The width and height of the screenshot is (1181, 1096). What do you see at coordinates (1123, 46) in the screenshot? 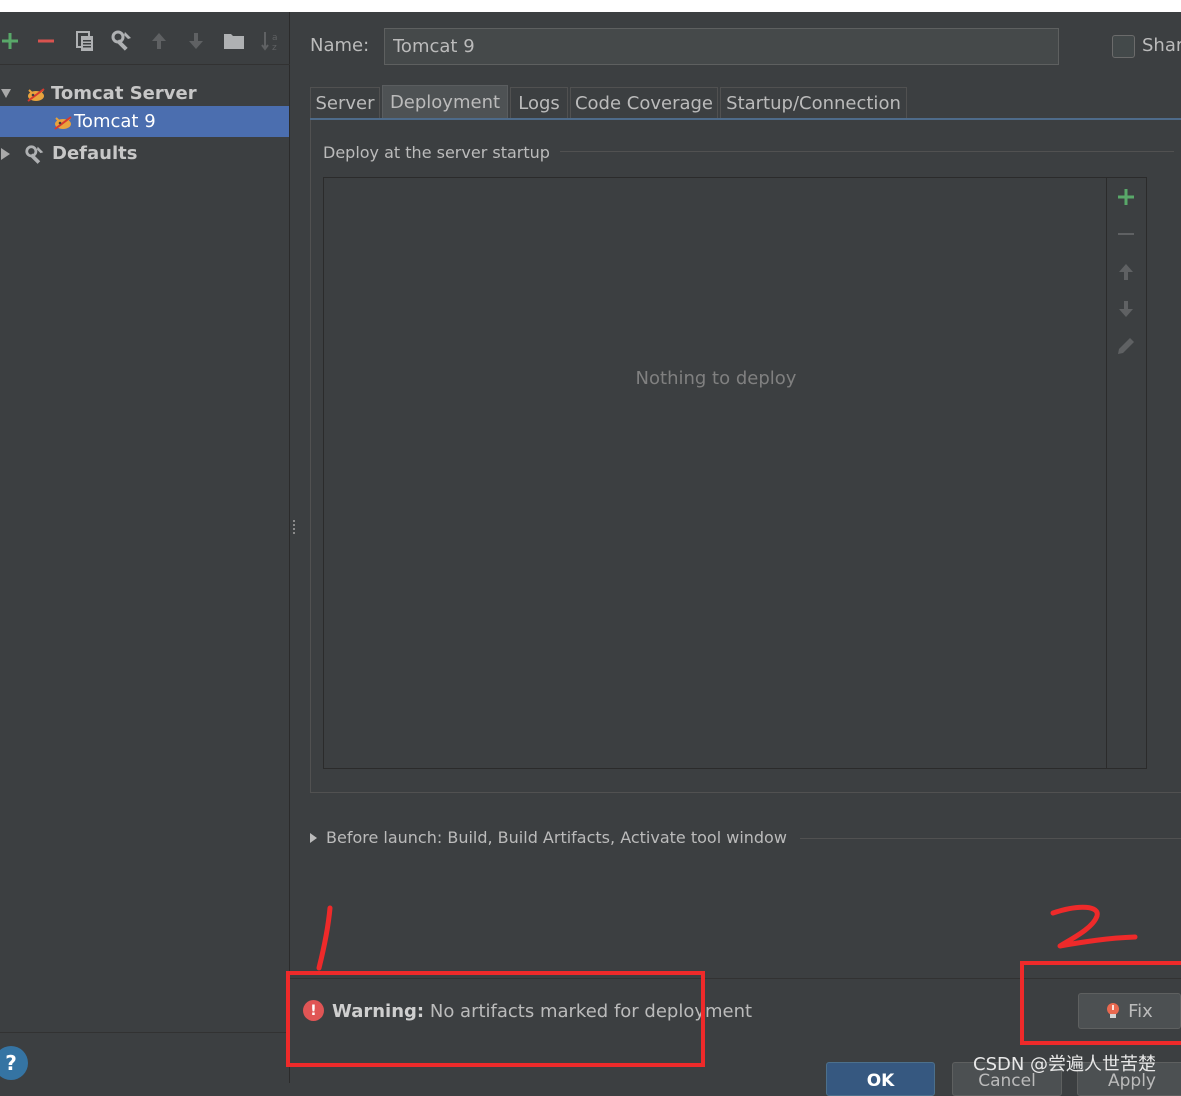
I see `share-checkbox` at bounding box center [1123, 46].